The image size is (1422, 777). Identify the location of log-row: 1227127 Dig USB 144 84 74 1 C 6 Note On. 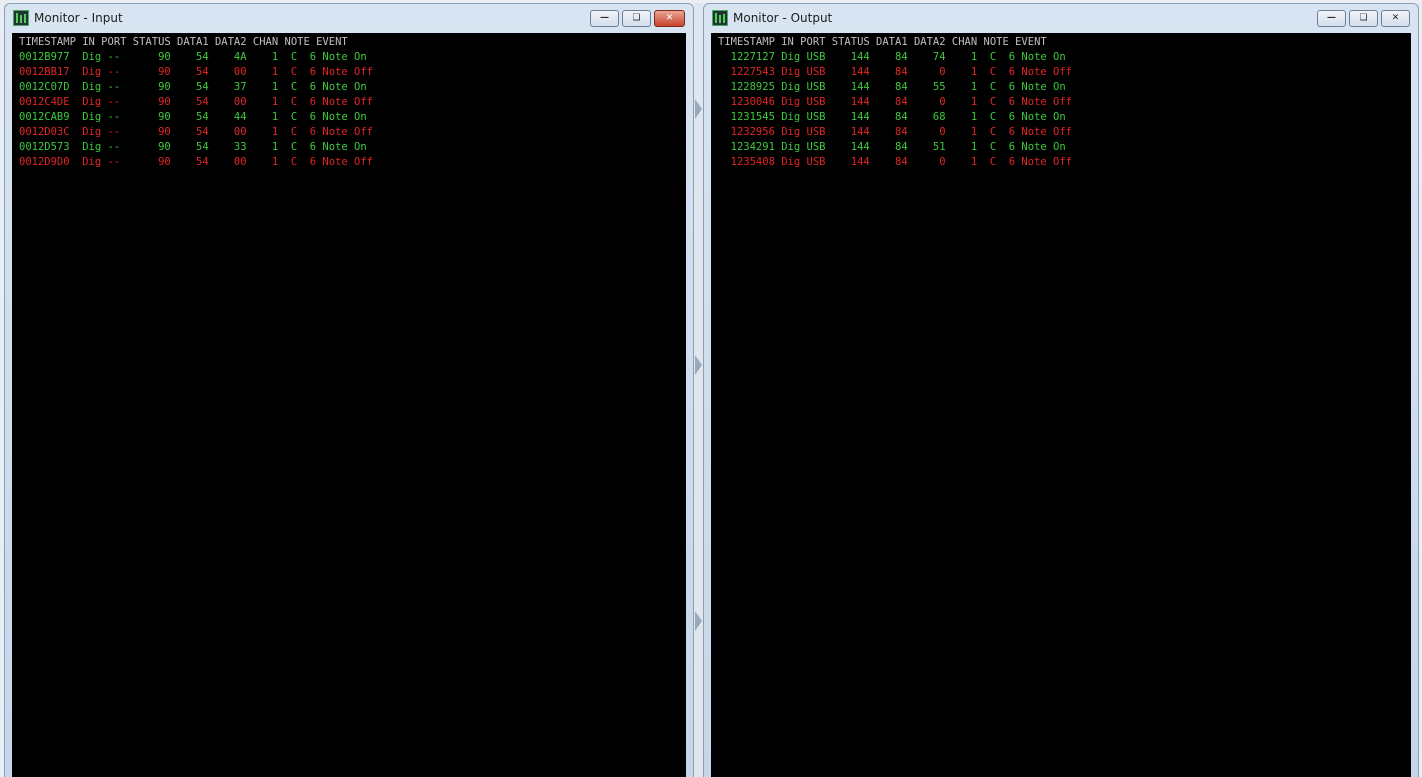
(892, 57).